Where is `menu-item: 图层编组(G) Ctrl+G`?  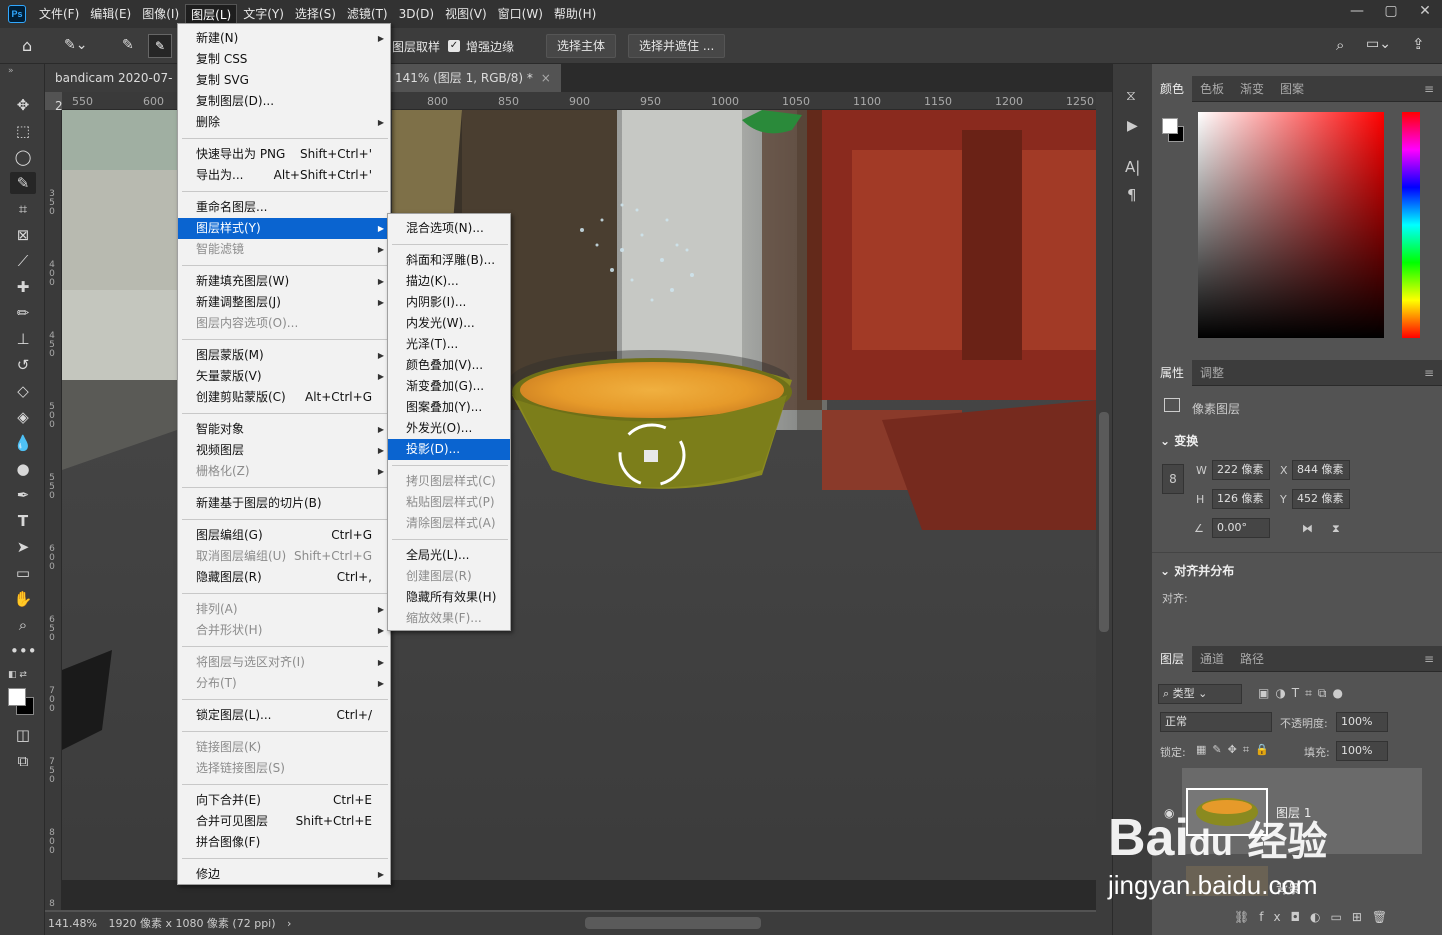
menu-item: 图层编组(G) Ctrl+G is located at coordinates (284, 535).